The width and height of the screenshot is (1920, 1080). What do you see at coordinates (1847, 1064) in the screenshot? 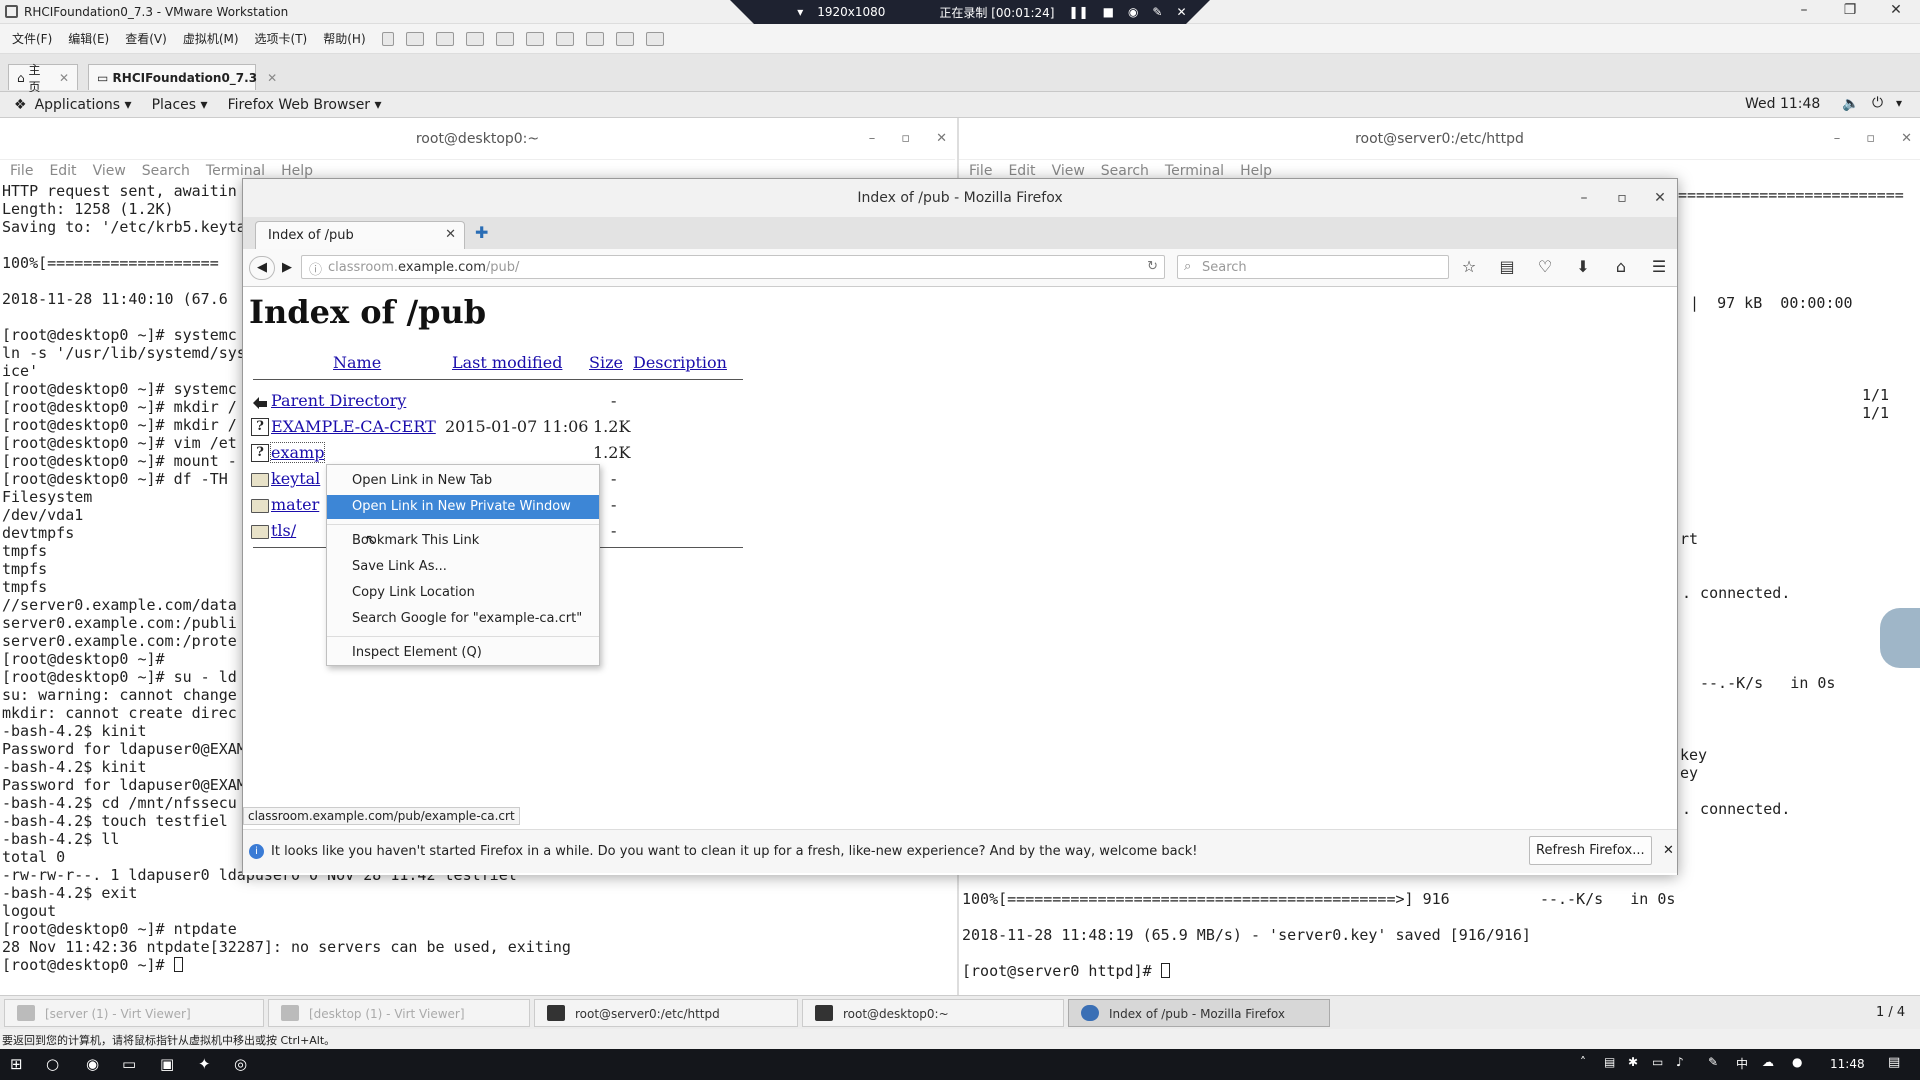
I see `windows-clock: 11:48` at bounding box center [1847, 1064].